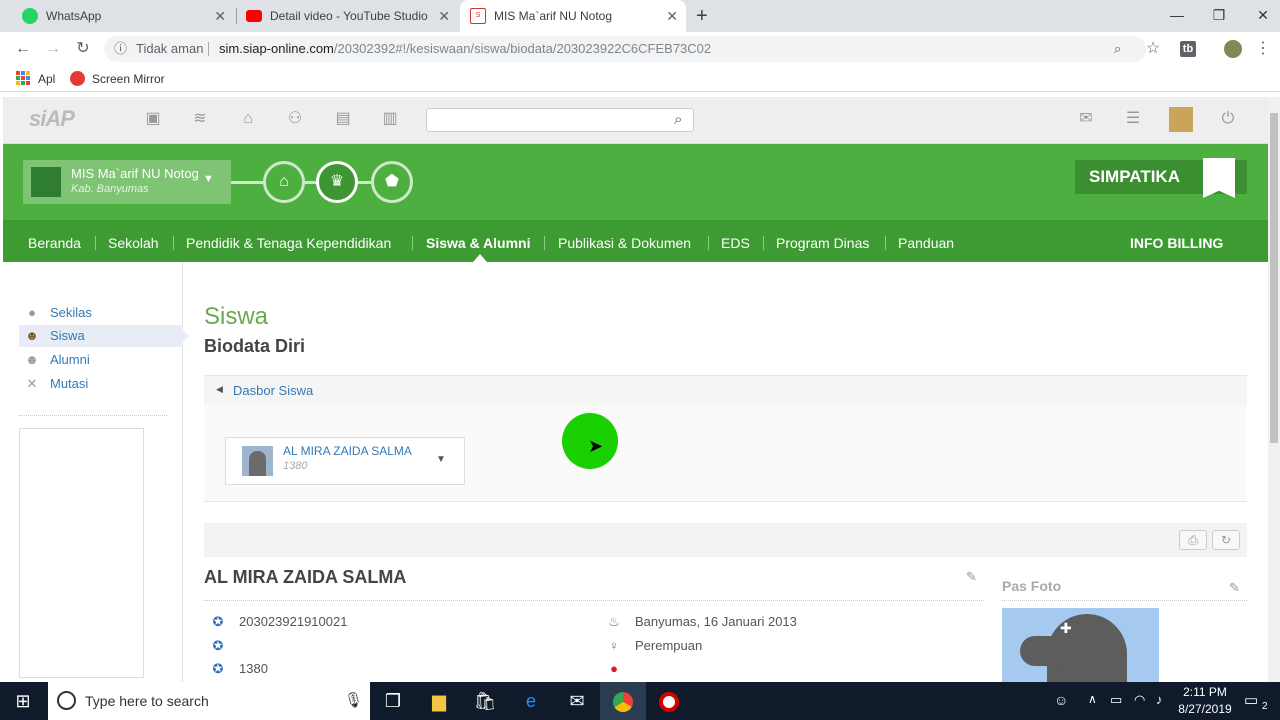 This screenshot has height=720, width=1280. What do you see at coordinates (1205, 709) in the screenshot?
I see `clock-date: 8/27/2019` at bounding box center [1205, 709].